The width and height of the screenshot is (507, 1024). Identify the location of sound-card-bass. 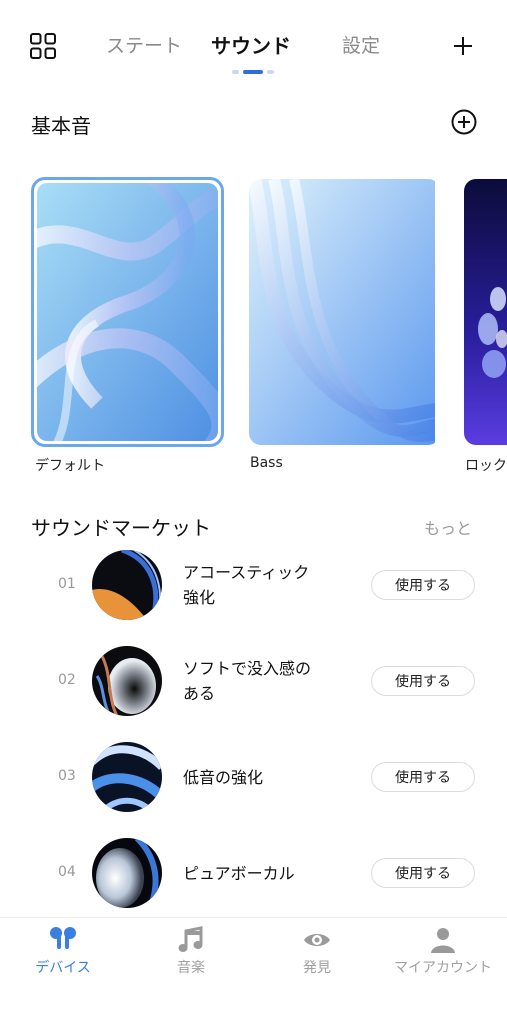
(344, 312).